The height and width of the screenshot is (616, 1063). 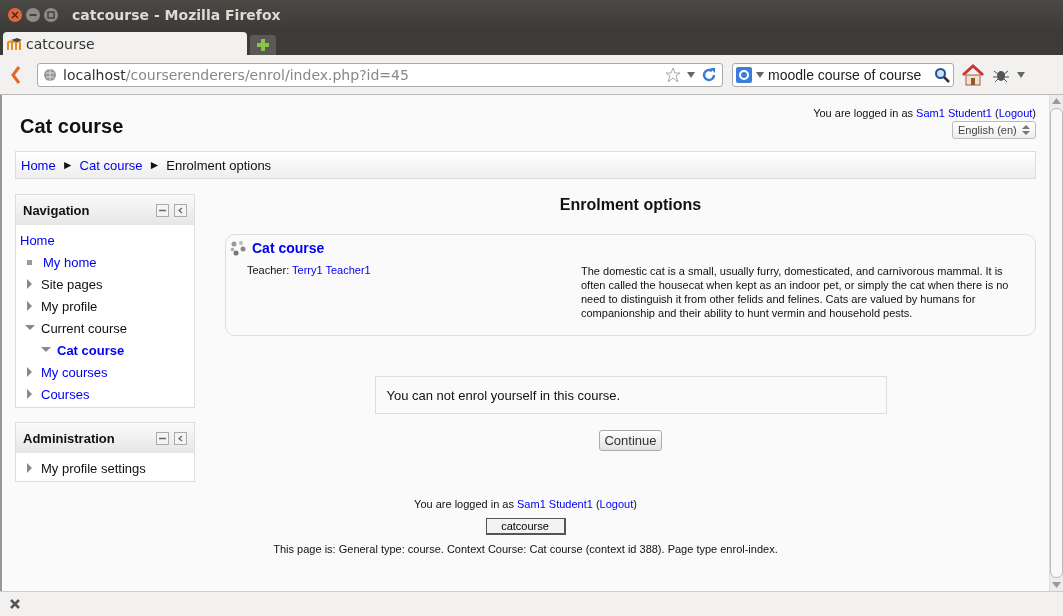 What do you see at coordinates (72, 284) in the screenshot?
I see `nav-label: Site pages` at bounding box center [72, 284].